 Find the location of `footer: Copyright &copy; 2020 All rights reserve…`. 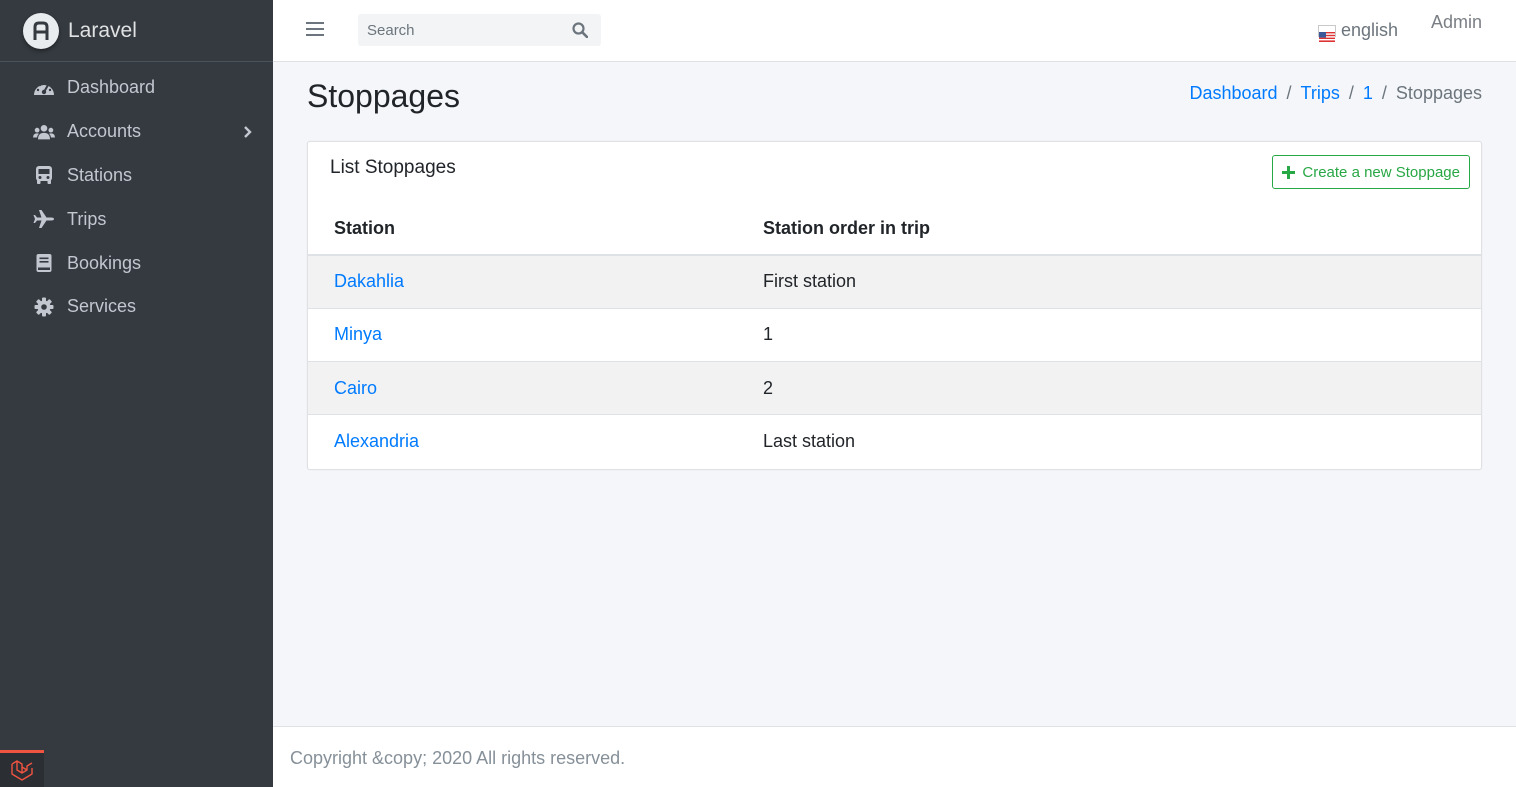

footer: Copyright &copy; 2020 All rights reserve… is located at coordinates (894, 756).